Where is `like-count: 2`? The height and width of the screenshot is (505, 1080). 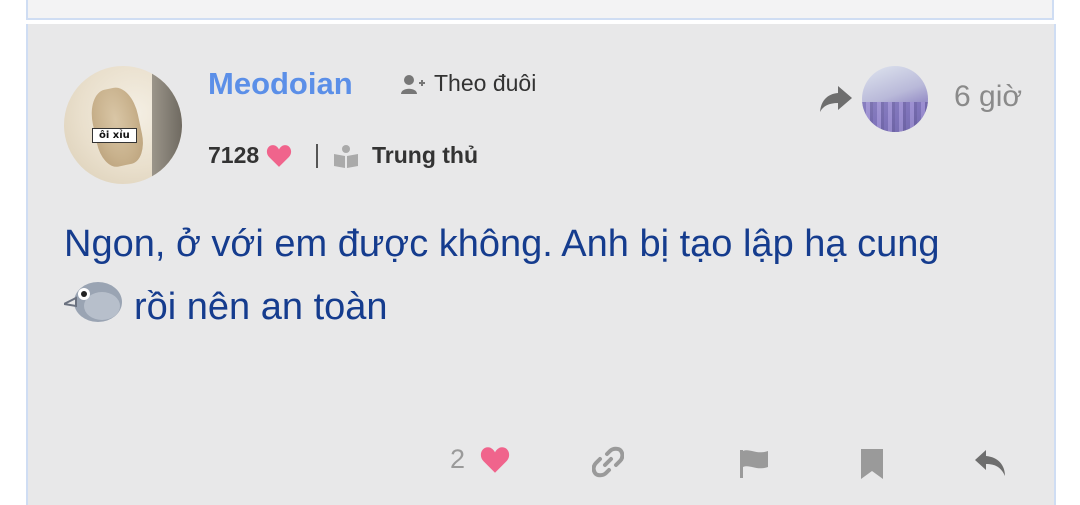 like-count: 2 is located at coordinates (458, 459).